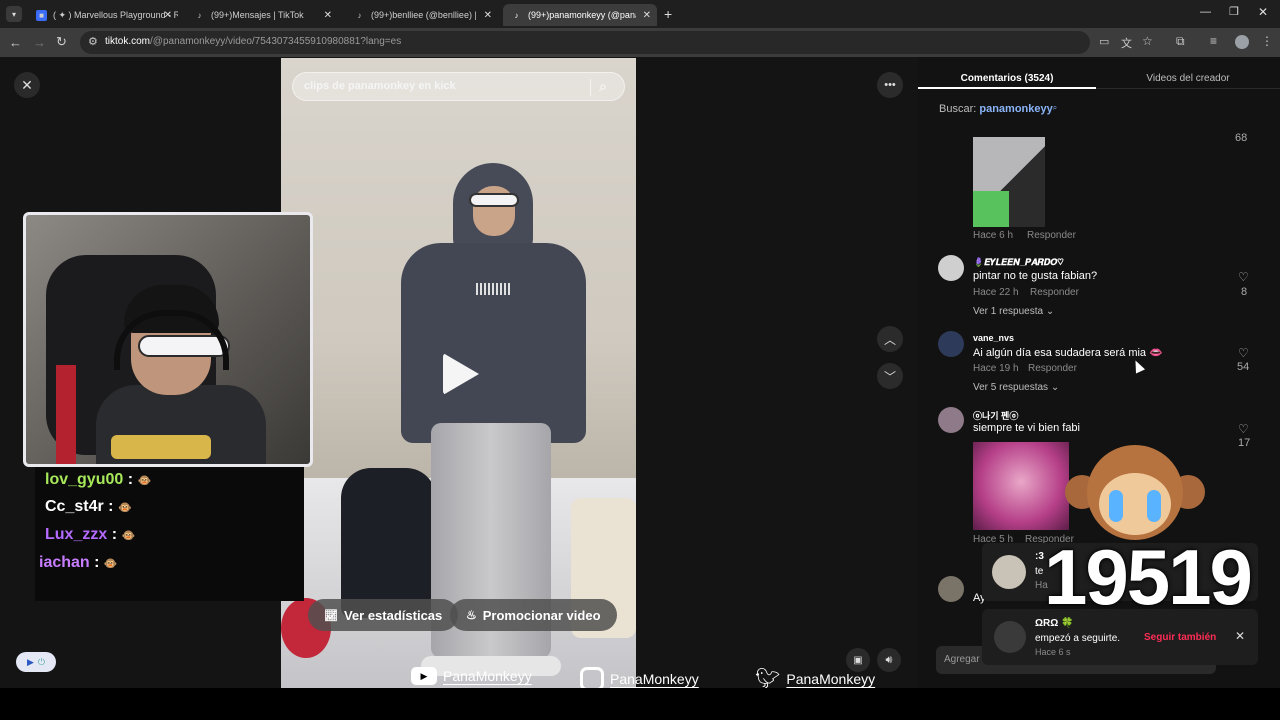 The width and height of the screenshot is (1280, 720). Describe the element at coordinates (1018, 262) in the screenshot. I see `comment-author: 🪻𝑬𝒀𝑳𝑬𝑬𝑵_𝑷𝑨𝑹𝑫𝑶♡` at that location.